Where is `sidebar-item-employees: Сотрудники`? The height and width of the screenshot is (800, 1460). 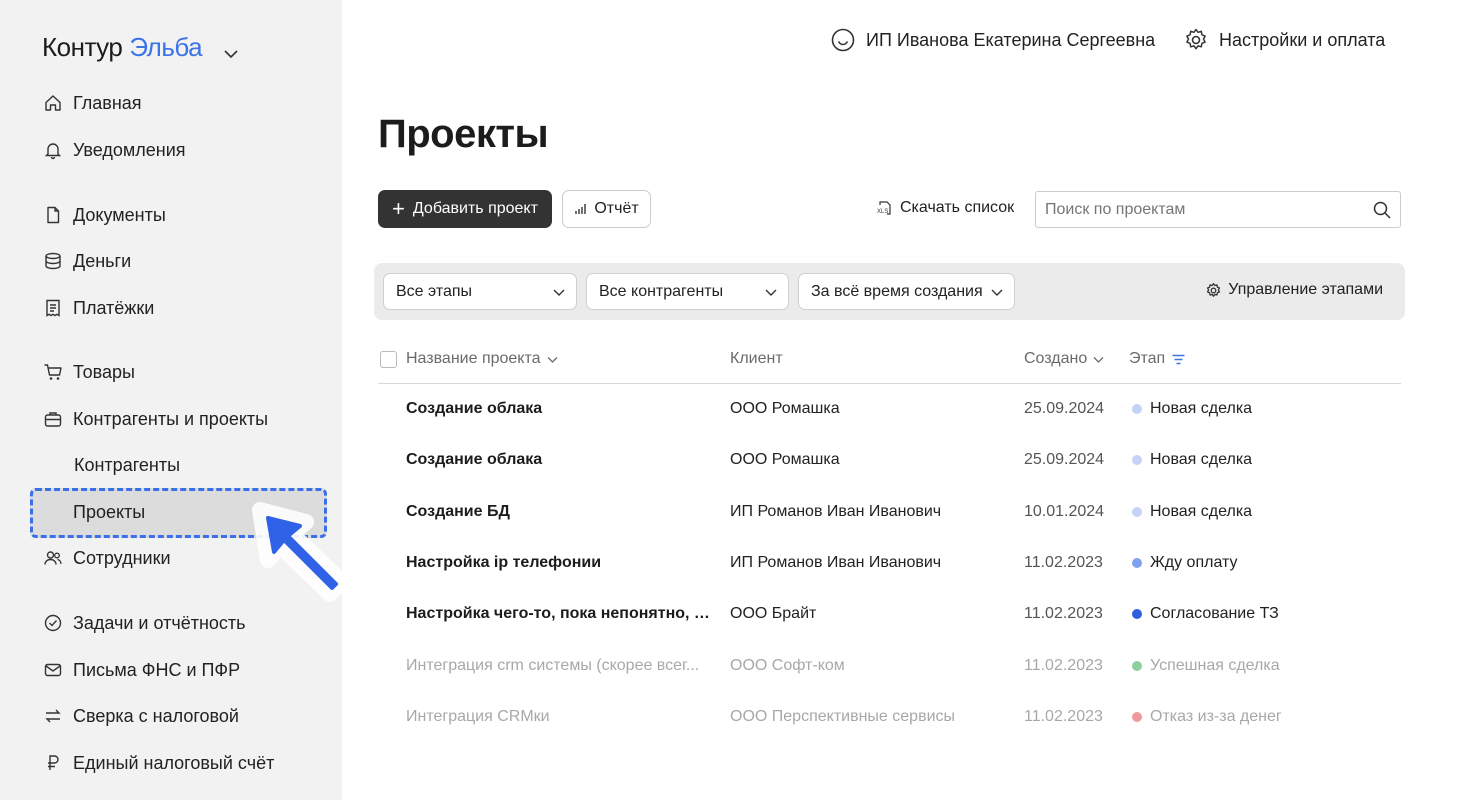 sidebar-item-employees: Сотрудники is located at coordinates (106, 558).